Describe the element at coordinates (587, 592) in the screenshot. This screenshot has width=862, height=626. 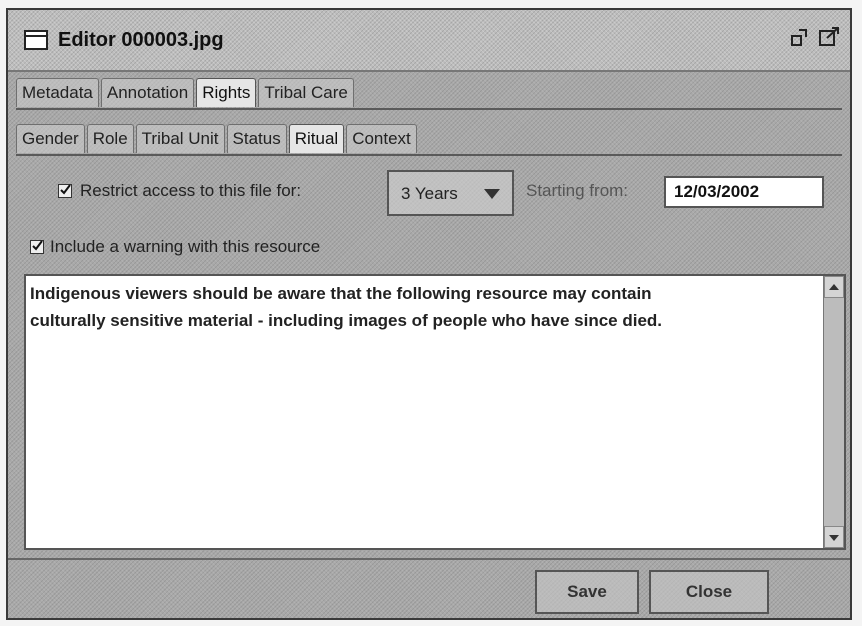
I see `save-button: Save` at that location.